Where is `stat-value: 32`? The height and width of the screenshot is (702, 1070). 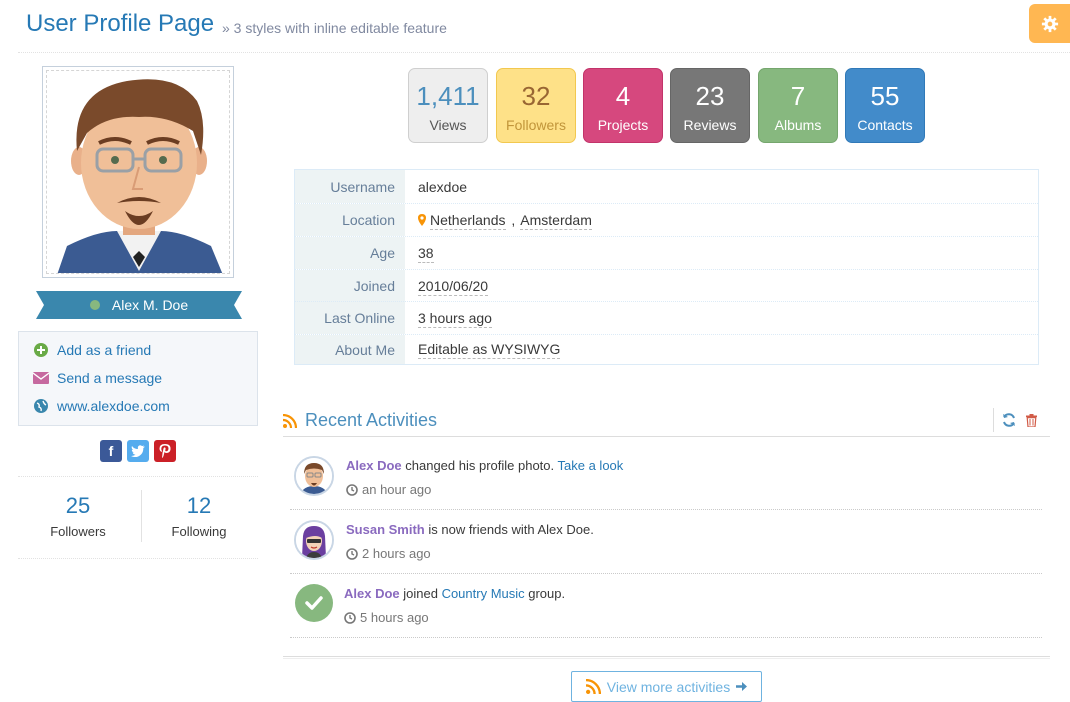
stat-value: 32 is located at coordinates (536, 96).